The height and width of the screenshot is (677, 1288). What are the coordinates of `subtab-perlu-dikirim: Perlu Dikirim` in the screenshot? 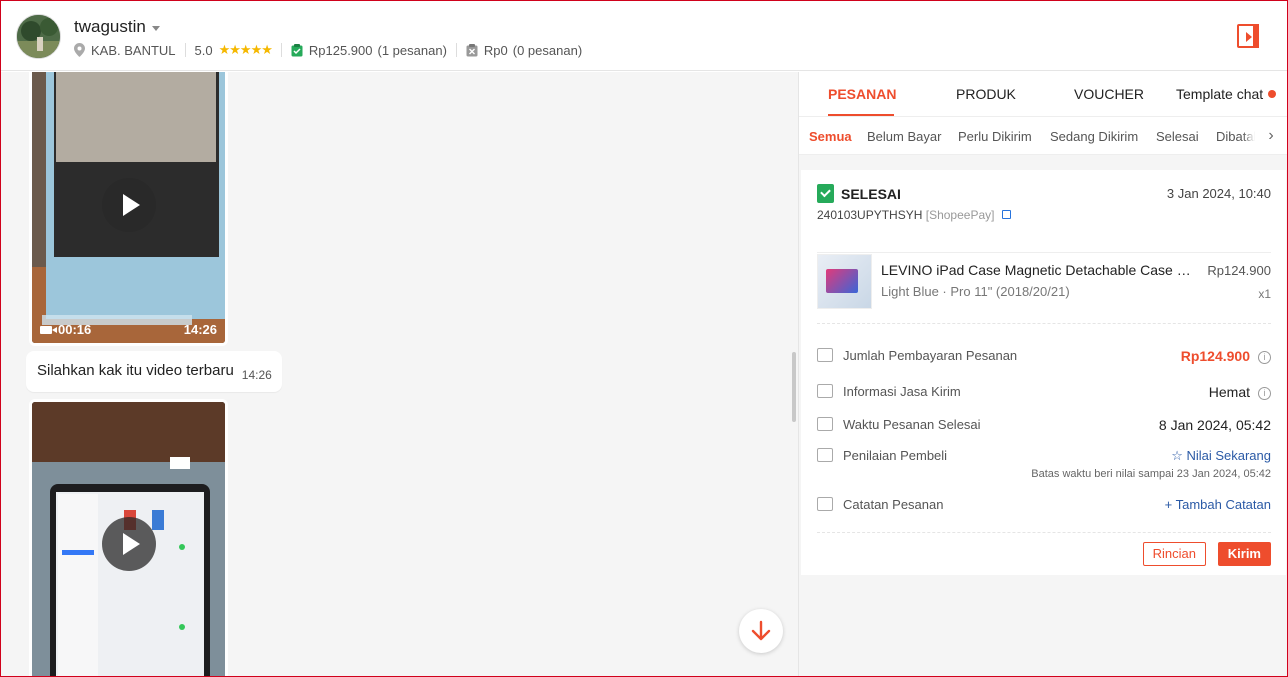 It's located at (995, 136).